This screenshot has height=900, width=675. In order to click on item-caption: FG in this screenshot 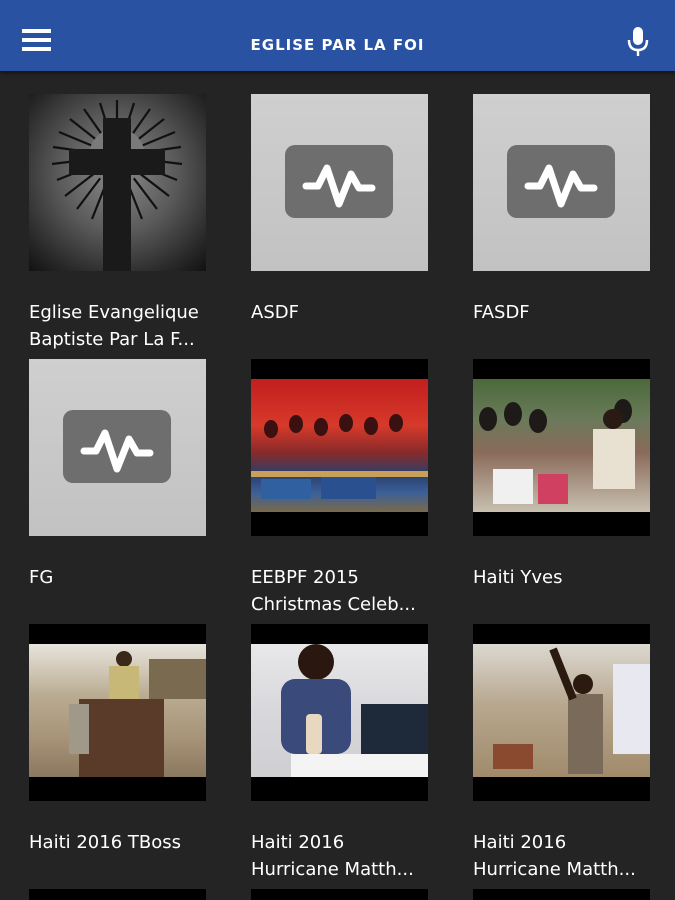, I will do `click(41, 577)`.